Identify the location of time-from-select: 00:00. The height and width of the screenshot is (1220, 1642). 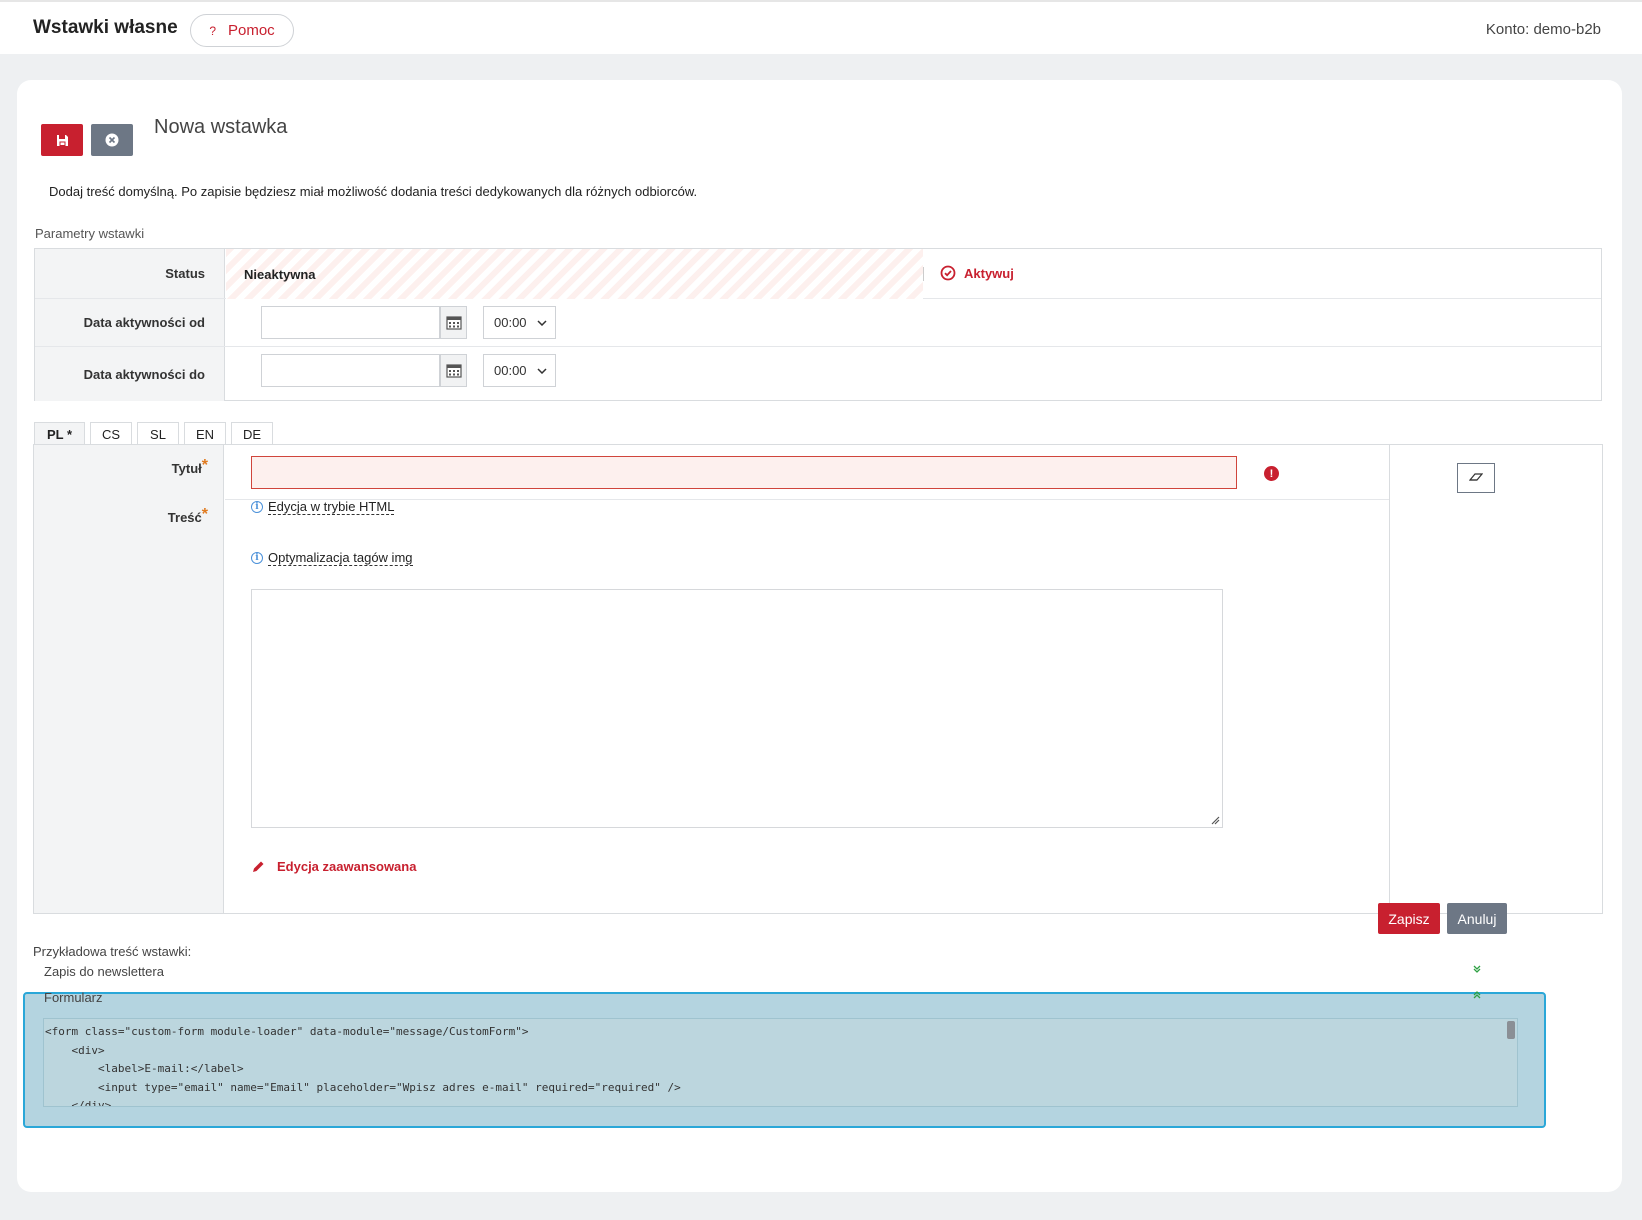
(519, 322).